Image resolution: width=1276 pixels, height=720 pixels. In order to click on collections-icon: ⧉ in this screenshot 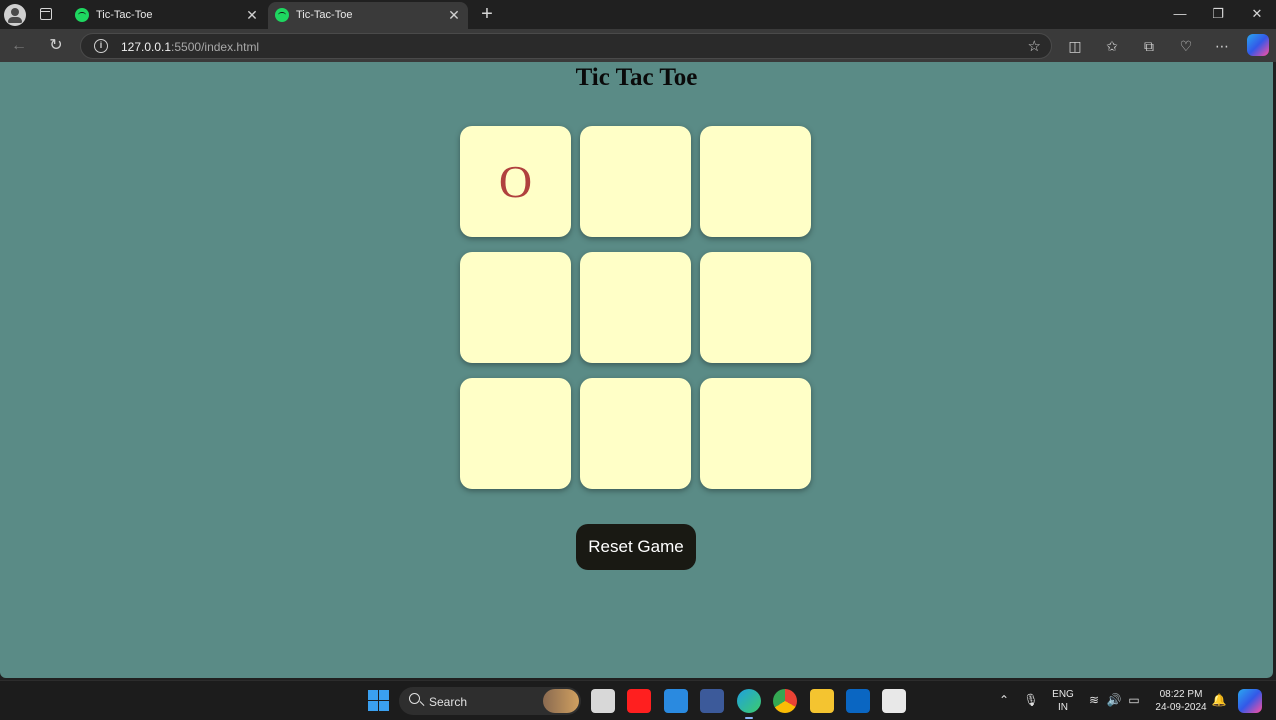, I will do `click(1149, 46)`.